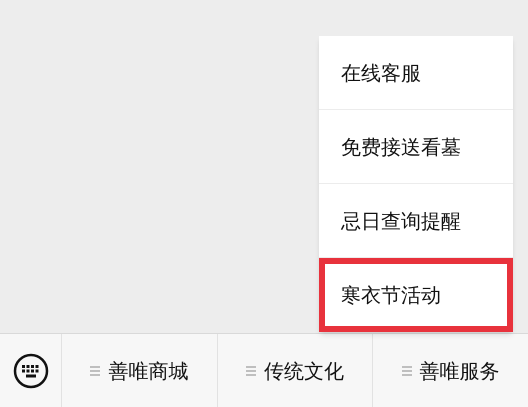 This screenshot has width=528, height=407. What do you see at coordinates (304, 371) in the screenshot?
I see `menu-button: 传统文化` at bounding box center [304, 371].